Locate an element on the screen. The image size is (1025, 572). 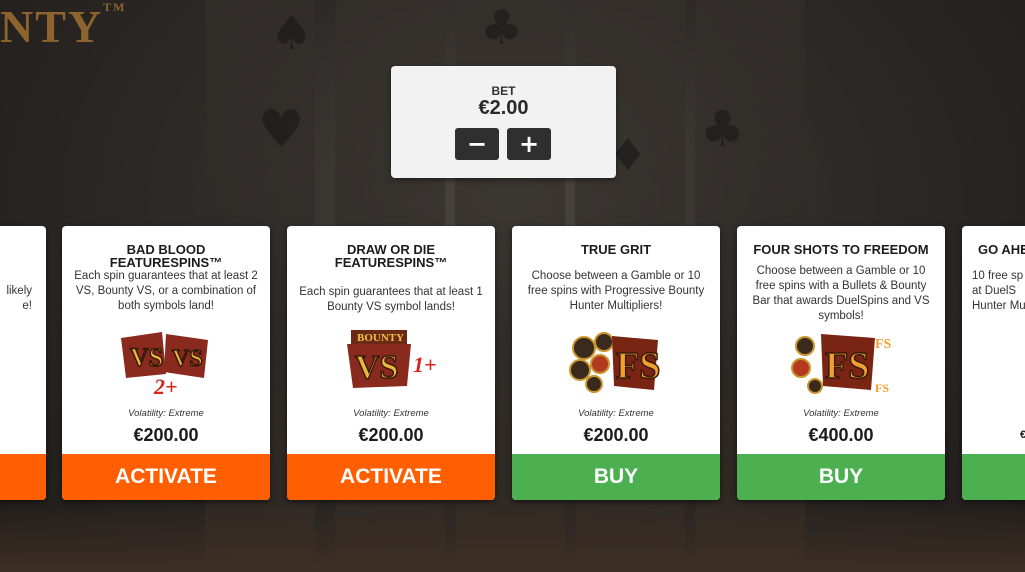
vs-symbols-2plus-icon: VS VS 2+ is located at coordinates (164, 364).